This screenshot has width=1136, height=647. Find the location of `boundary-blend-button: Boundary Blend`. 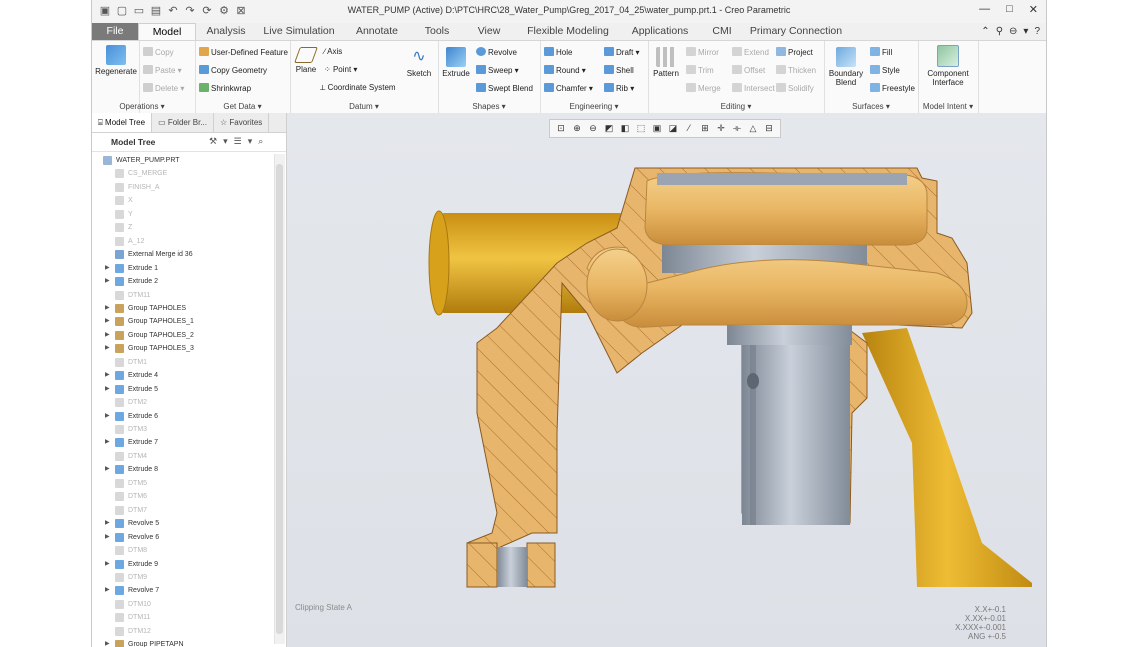

boundary-blend-button: Boundary Blend is located at coordinates (846, 67).